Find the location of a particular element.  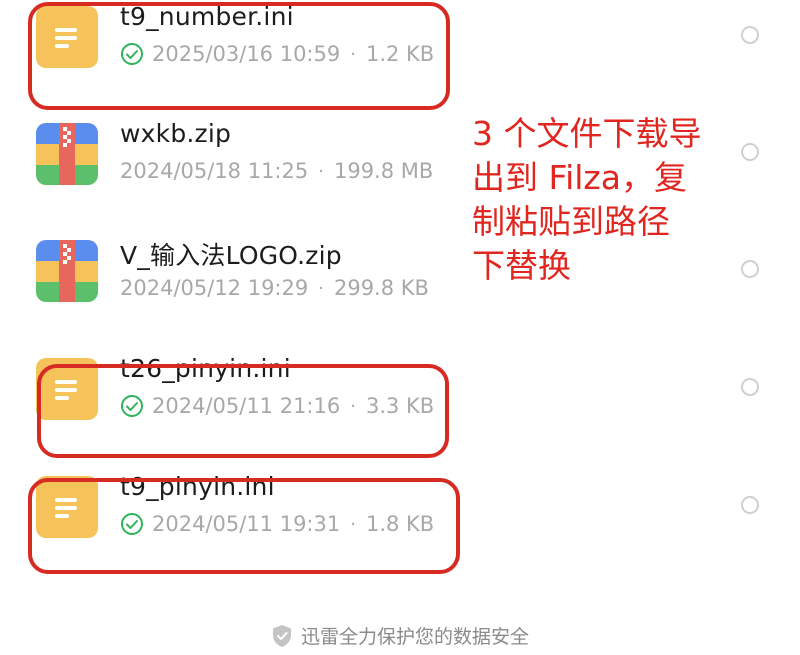

annotation-line: 制粘贴到路径 is located at coordinates (571, 221).